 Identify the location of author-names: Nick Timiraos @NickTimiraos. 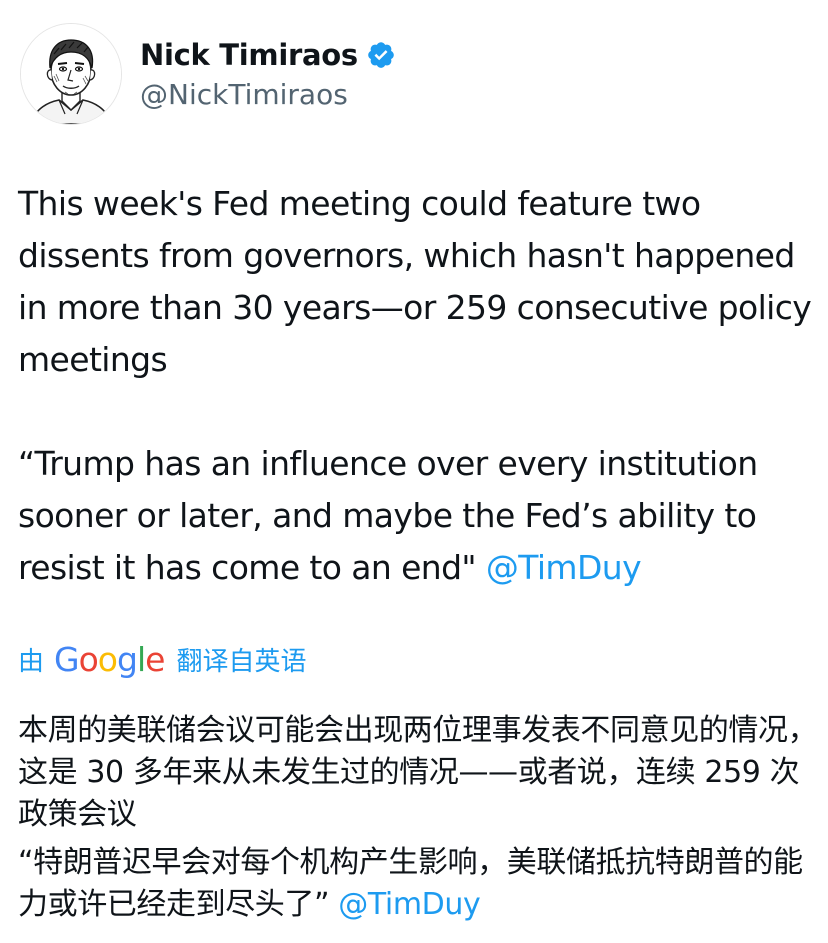
(268, 74).